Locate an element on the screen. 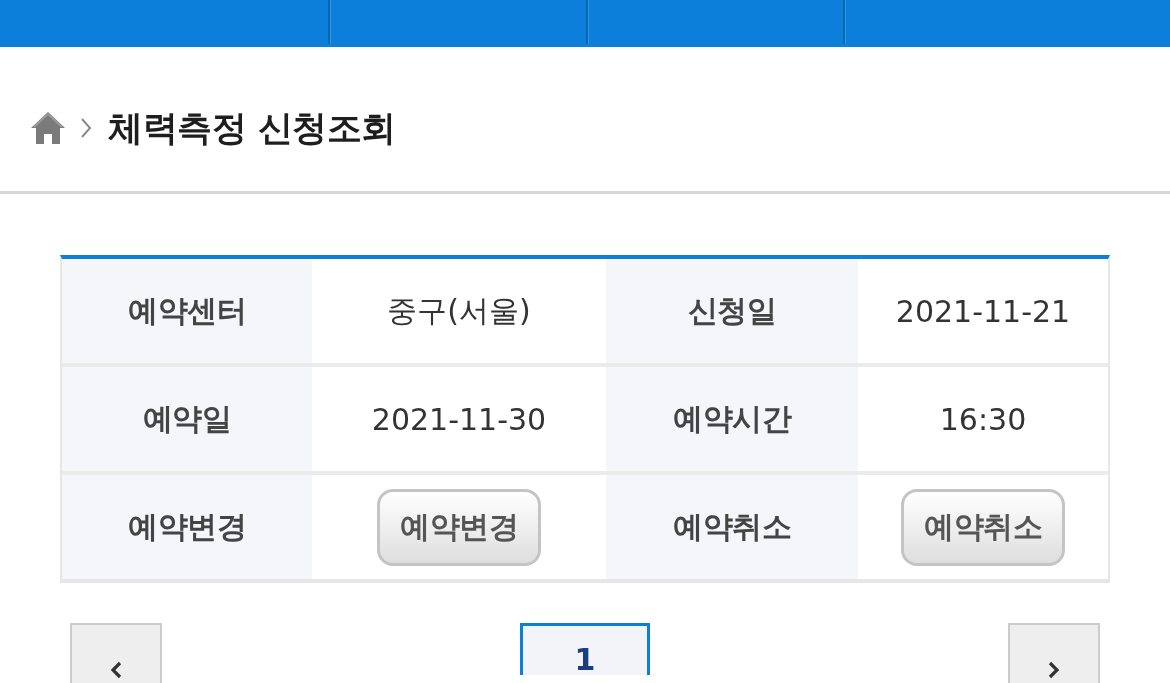 This screenshot has width=1170, height=683. row-label: 예약취소 is located at coordinates (732, 527).